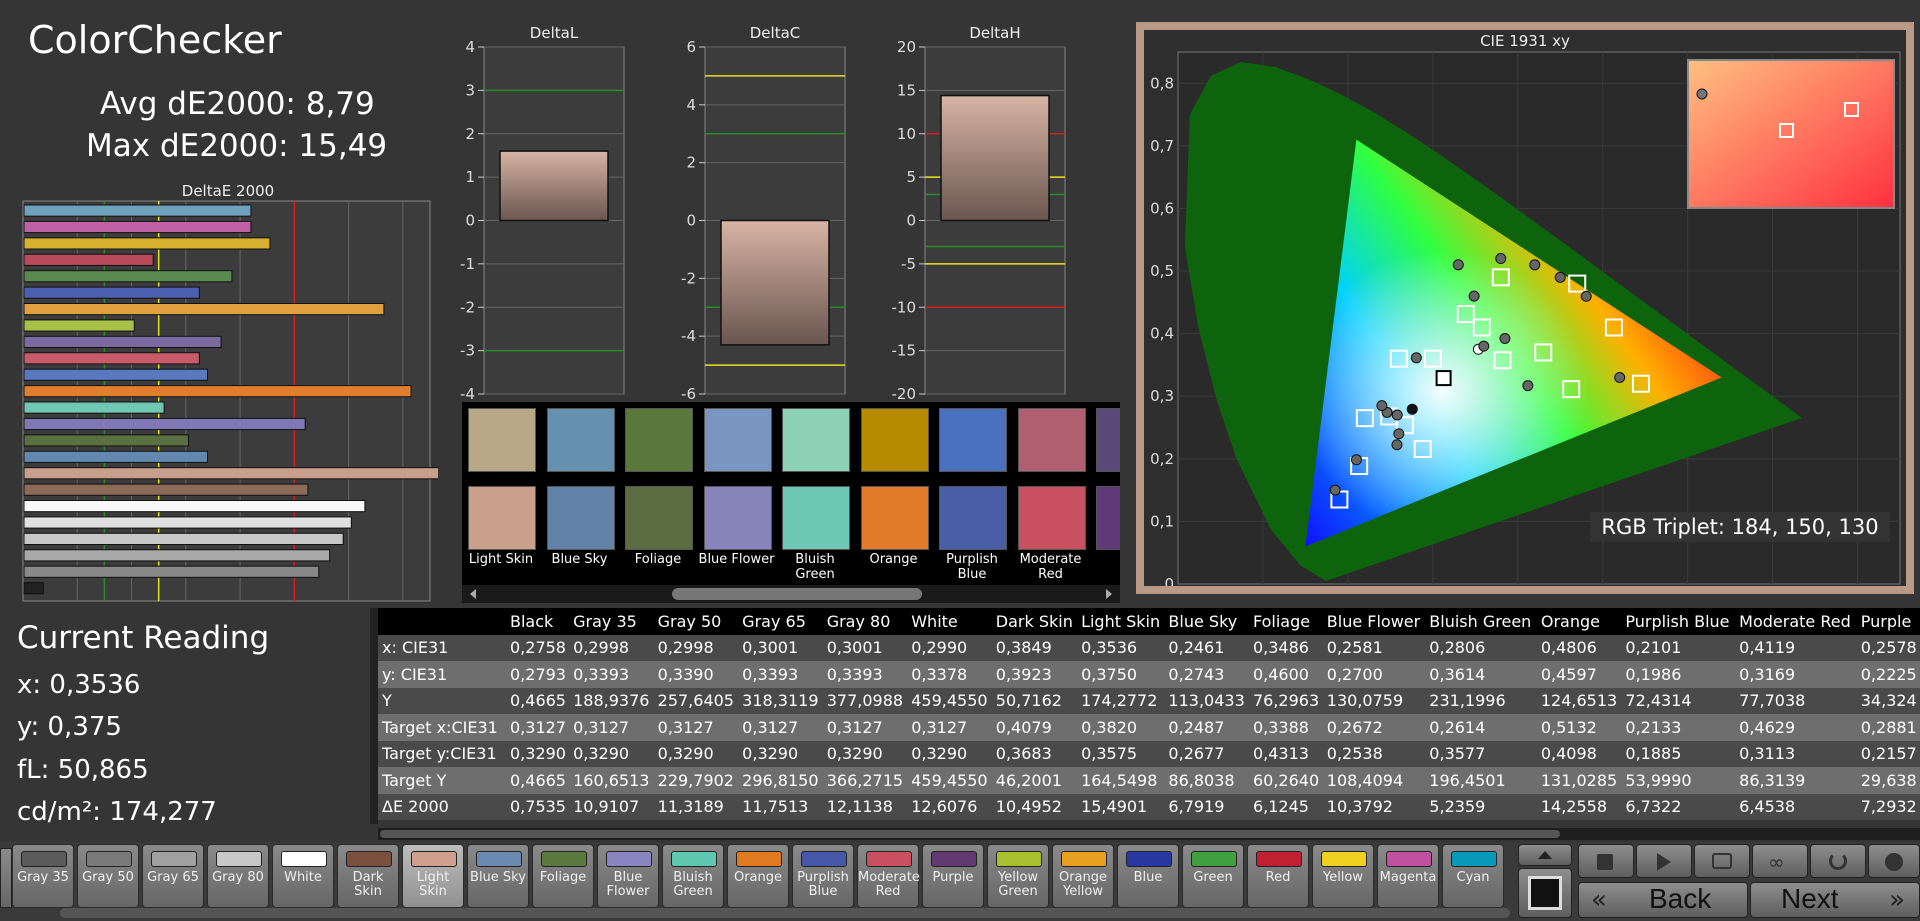 This screenshot has height=921, width=1920. Describe the element at coordinates (43, 876) in the screenshot. I see `patch-button-gray-35: Gray 35` at that location.